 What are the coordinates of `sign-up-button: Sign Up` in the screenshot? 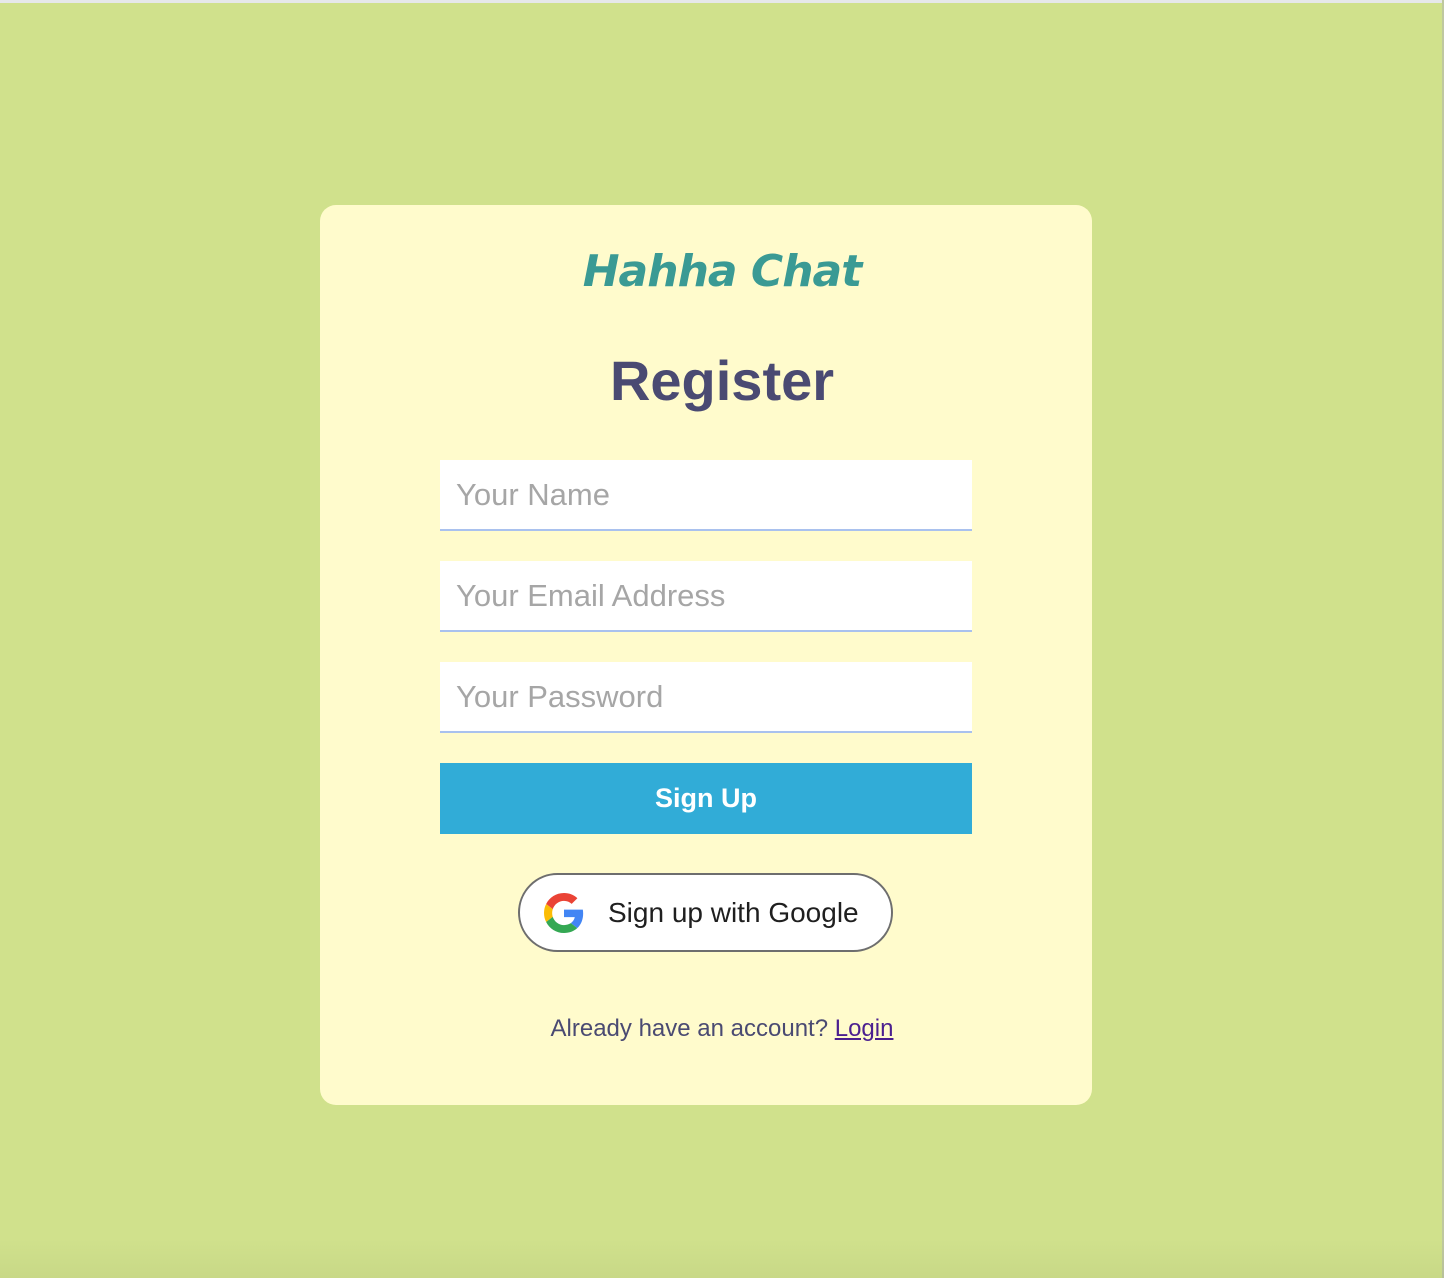 It's located at (706, 798).